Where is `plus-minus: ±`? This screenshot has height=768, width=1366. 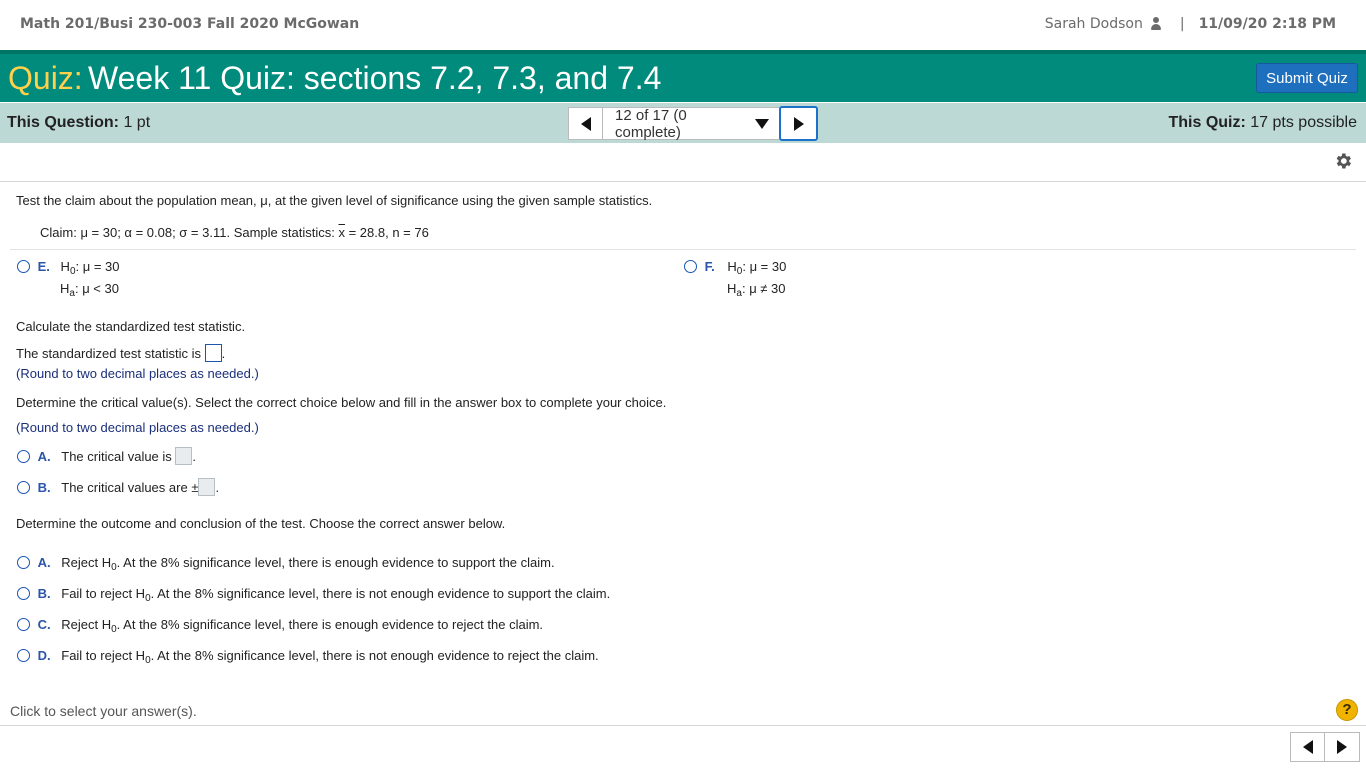
plus-minus: ± is located at coordinates (195, 487).